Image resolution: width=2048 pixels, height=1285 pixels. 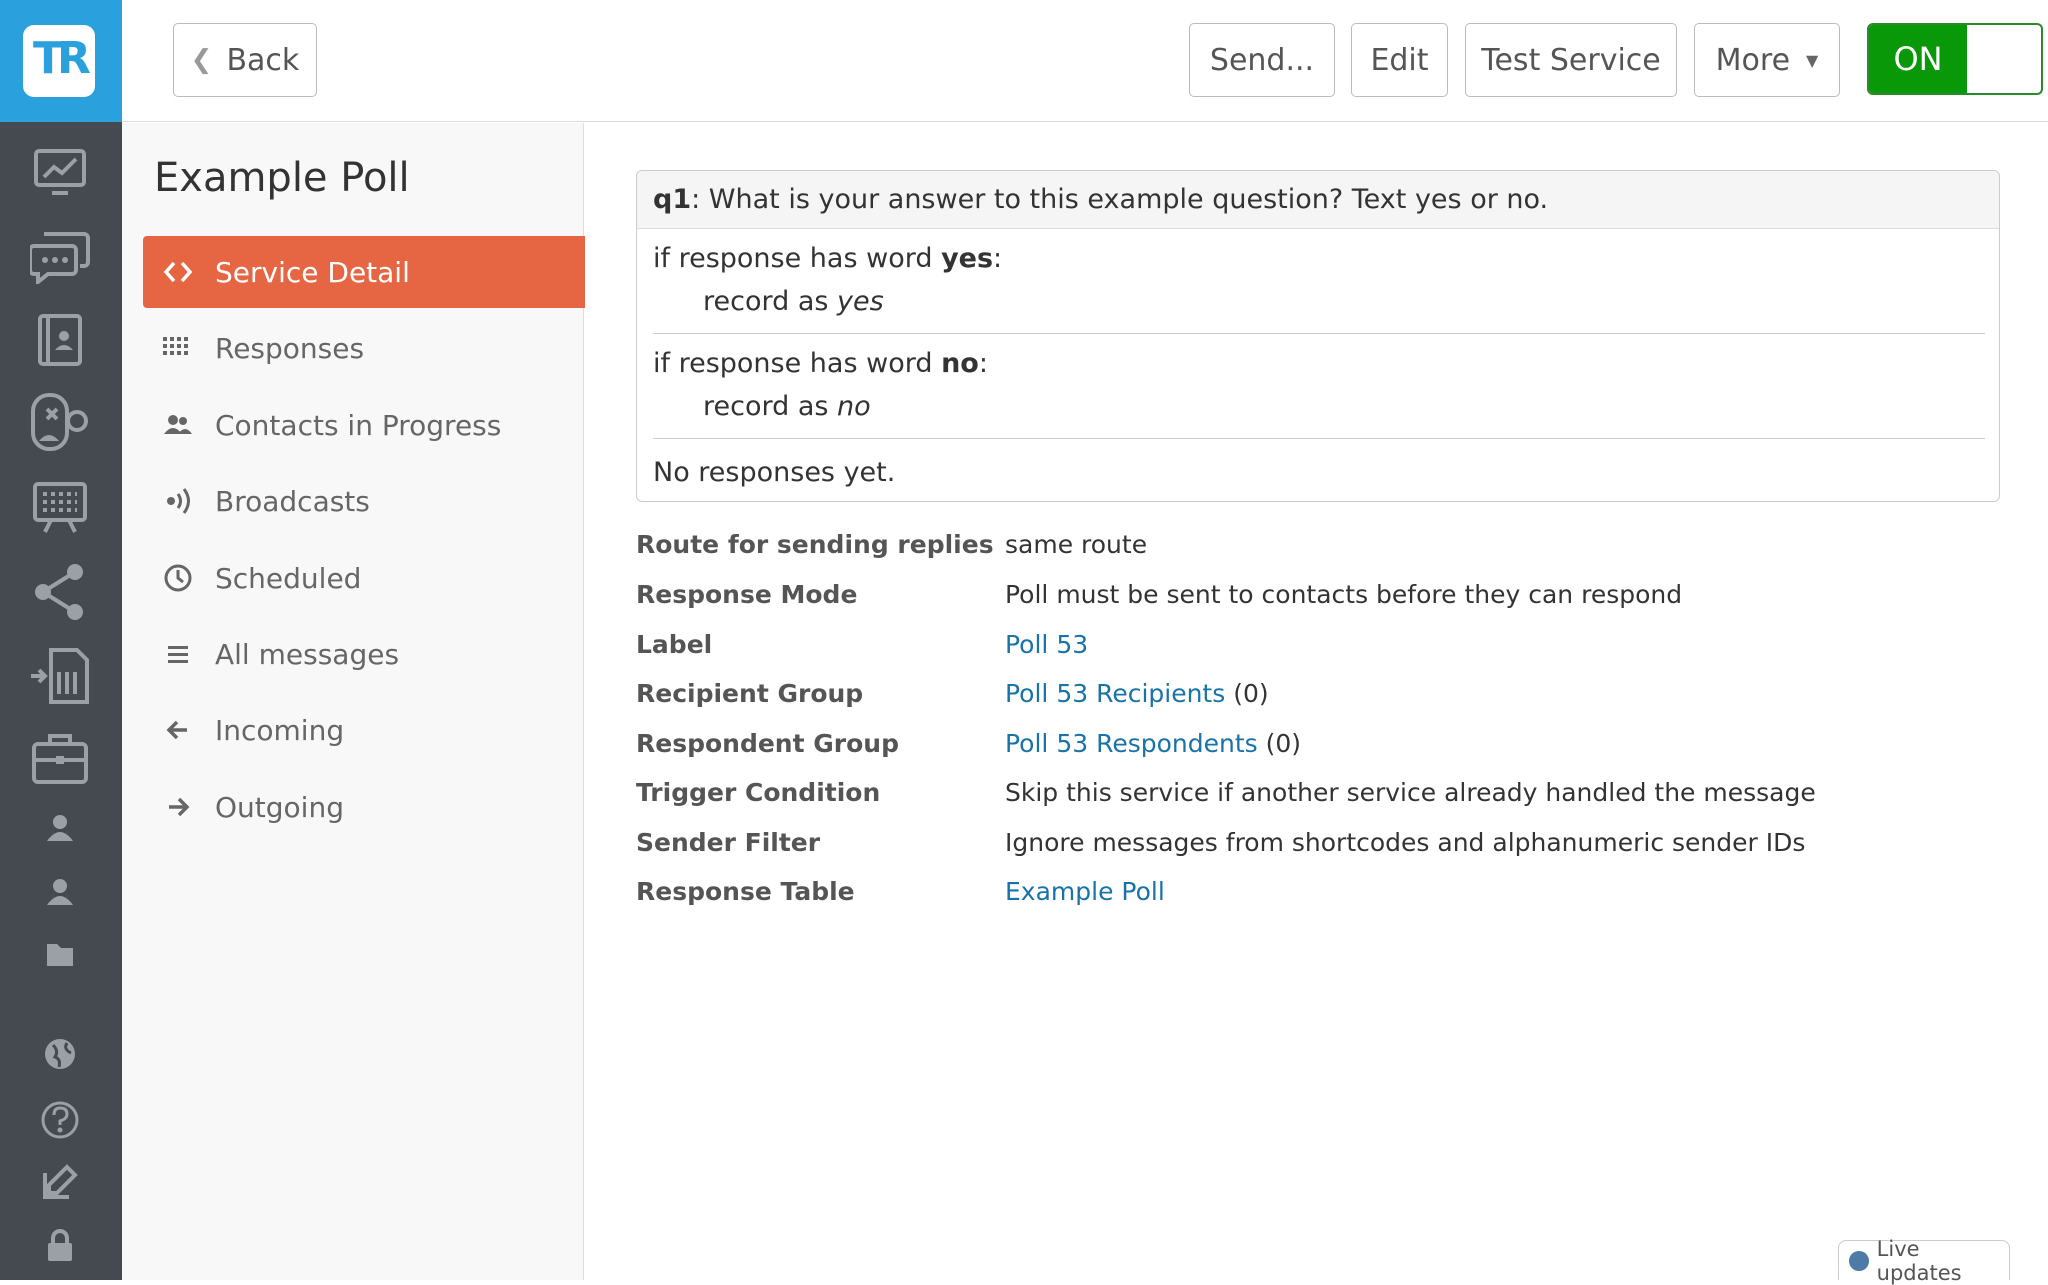 I want to click on messages-icon, so click(x=60, y=256).